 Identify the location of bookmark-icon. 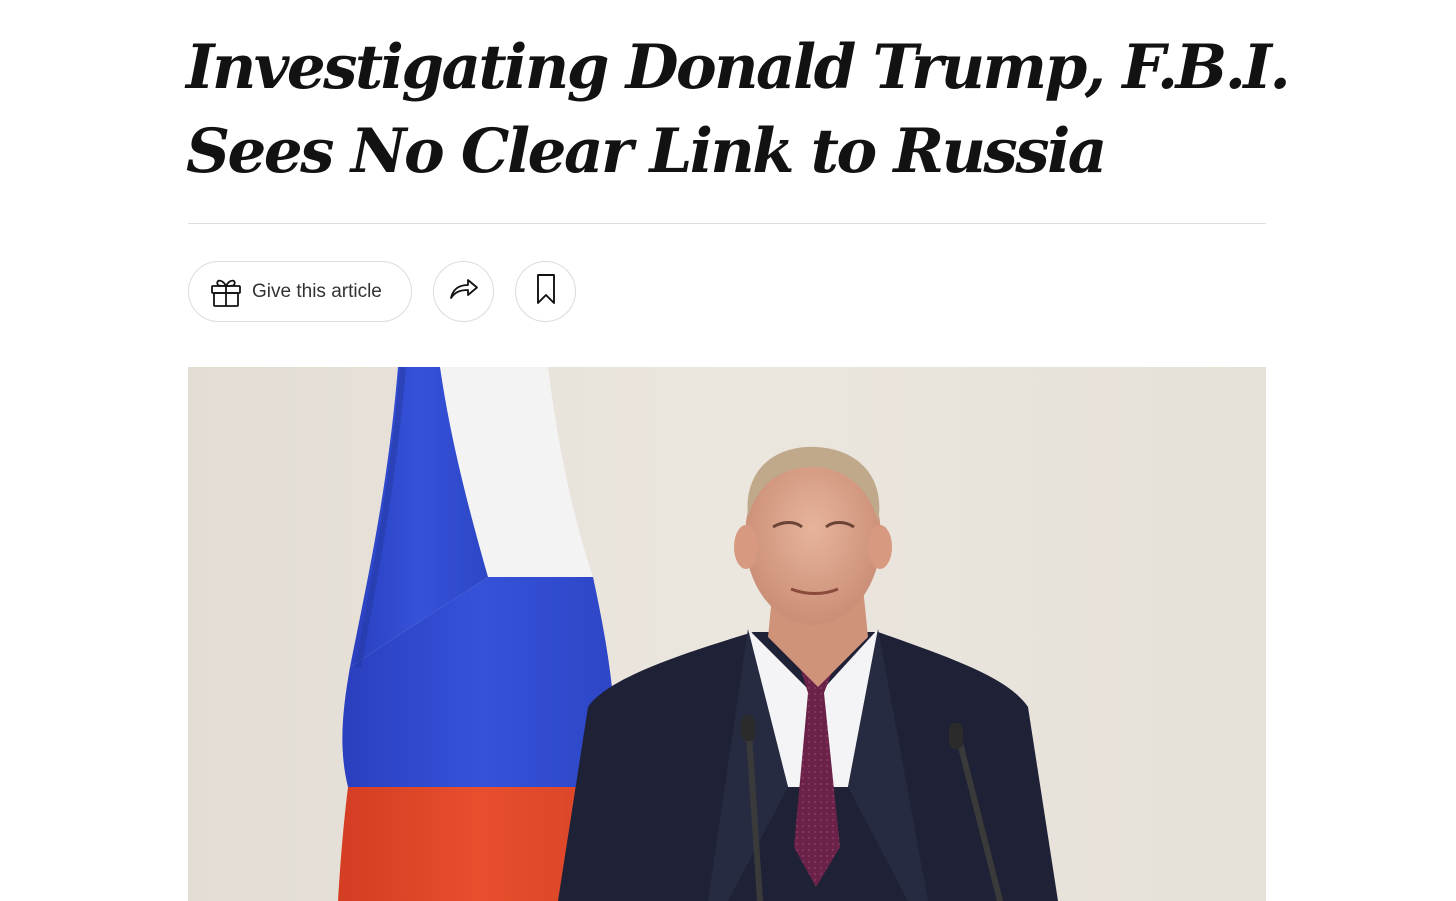
(546, 291).